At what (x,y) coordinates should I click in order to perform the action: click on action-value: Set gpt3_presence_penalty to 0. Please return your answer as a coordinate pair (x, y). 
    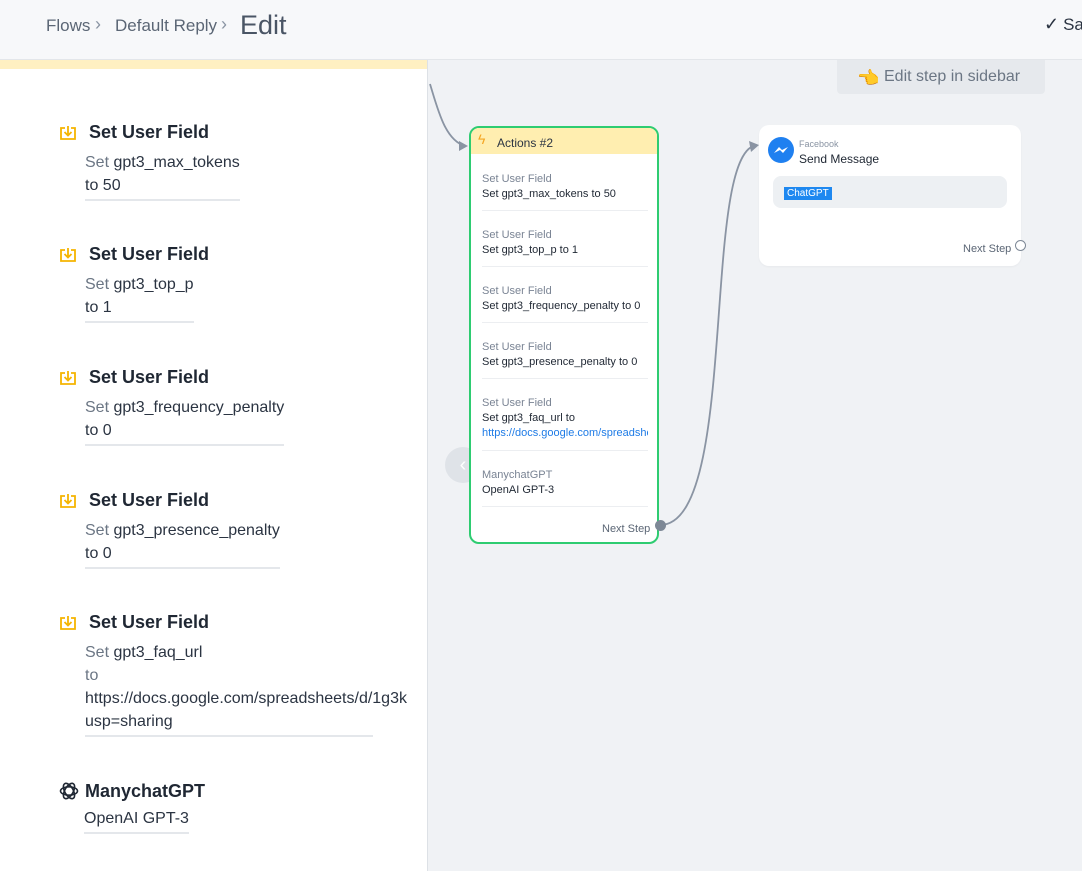
    Looking at the image, I should click on (560, 362).